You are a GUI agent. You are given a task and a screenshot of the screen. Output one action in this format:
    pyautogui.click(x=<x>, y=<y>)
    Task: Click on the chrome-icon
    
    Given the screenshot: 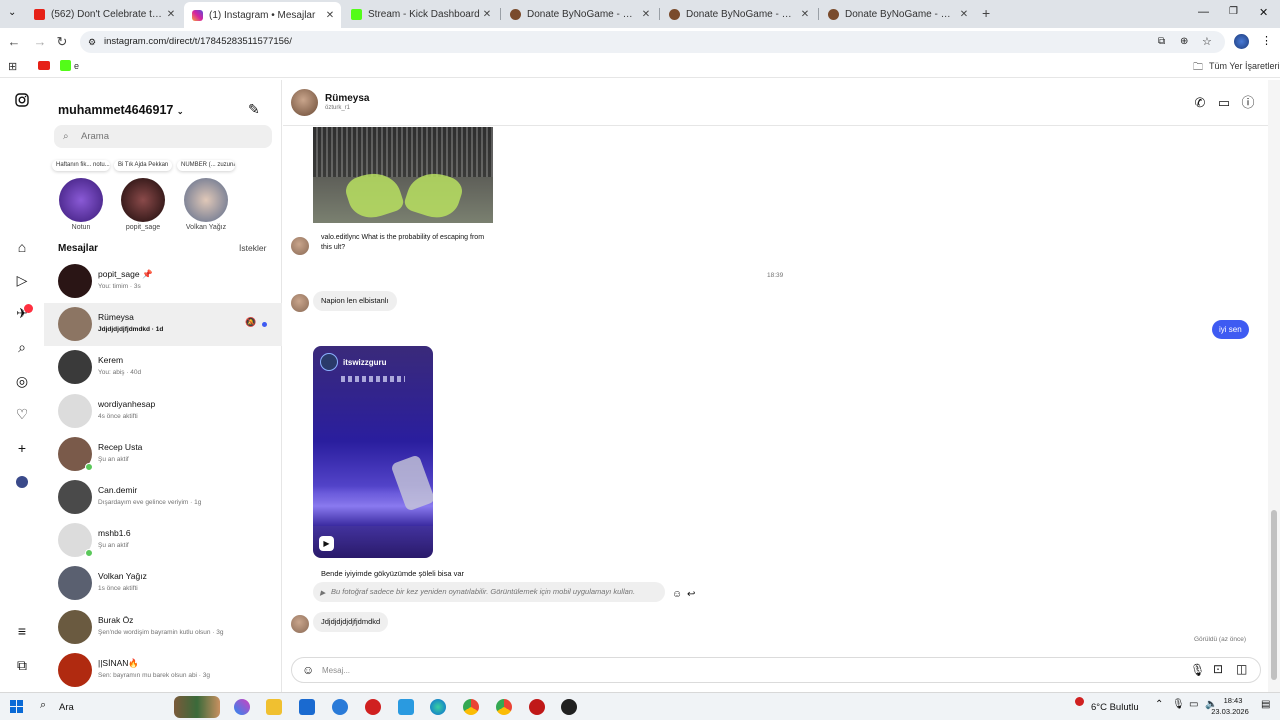 What is the action you would take?
    pyautogui.click(x=471, y=707)
    